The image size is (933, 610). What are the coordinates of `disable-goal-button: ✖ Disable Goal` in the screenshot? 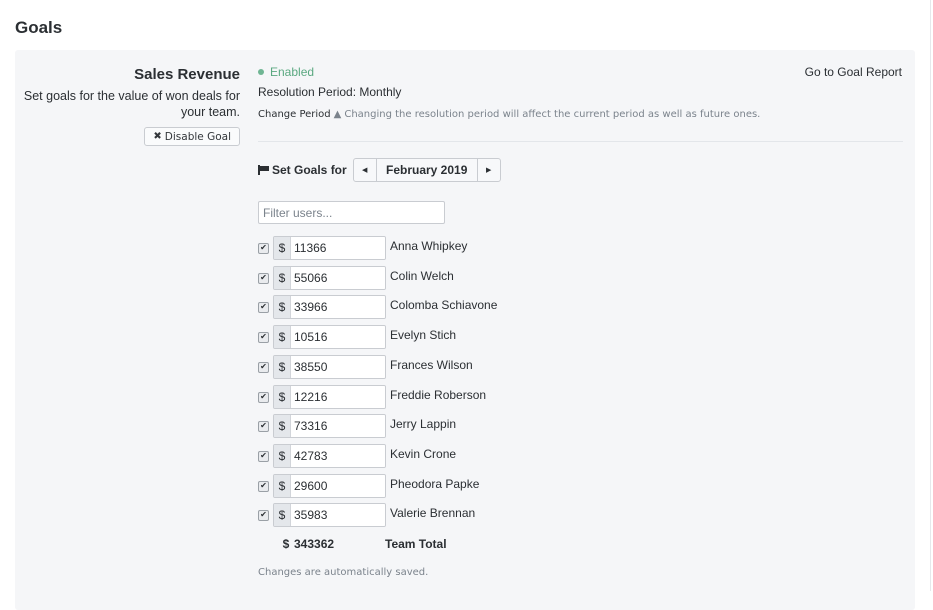 It's located at (192, 136).